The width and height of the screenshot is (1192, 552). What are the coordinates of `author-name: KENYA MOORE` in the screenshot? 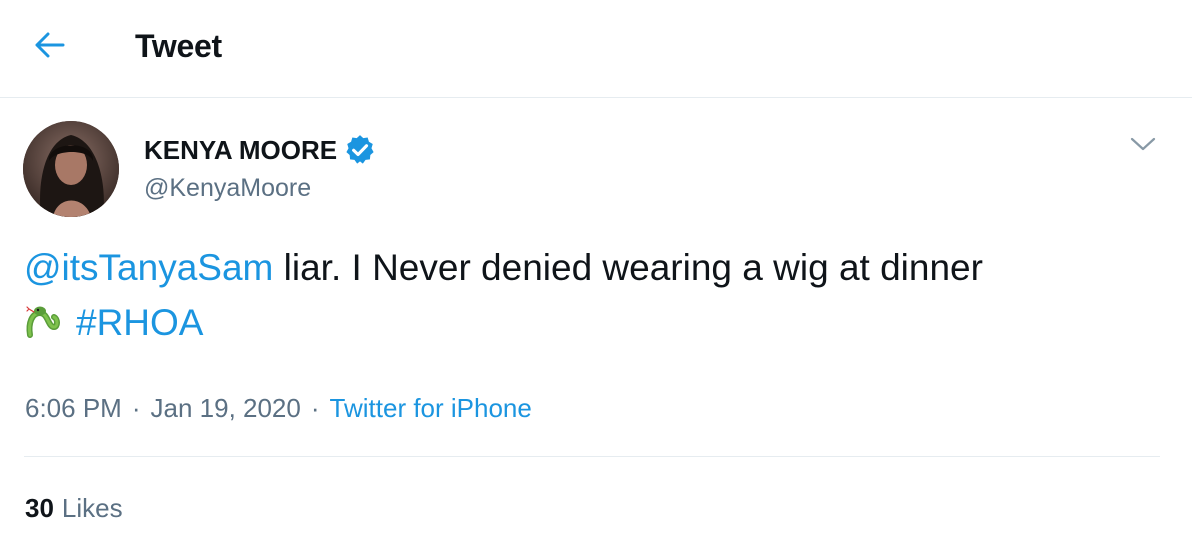 It's located at (240, 150).